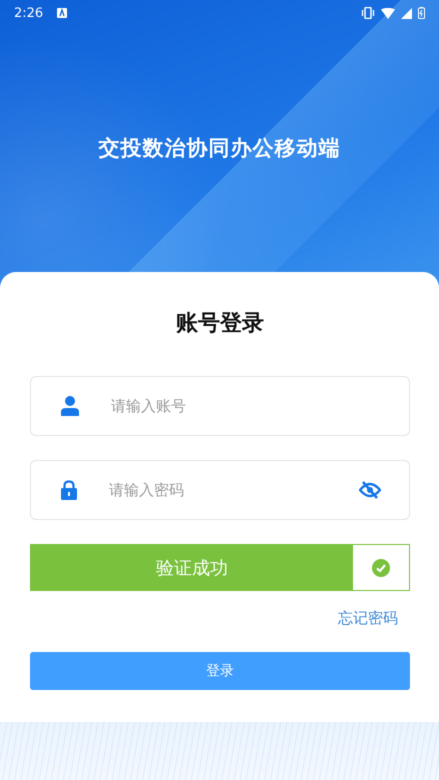 The width and height of the screenshot is (439, 780). Describe the element at coordinates (368, 618) in the screenshot. I see `forgot-password-link: 忘记密码` at that location.